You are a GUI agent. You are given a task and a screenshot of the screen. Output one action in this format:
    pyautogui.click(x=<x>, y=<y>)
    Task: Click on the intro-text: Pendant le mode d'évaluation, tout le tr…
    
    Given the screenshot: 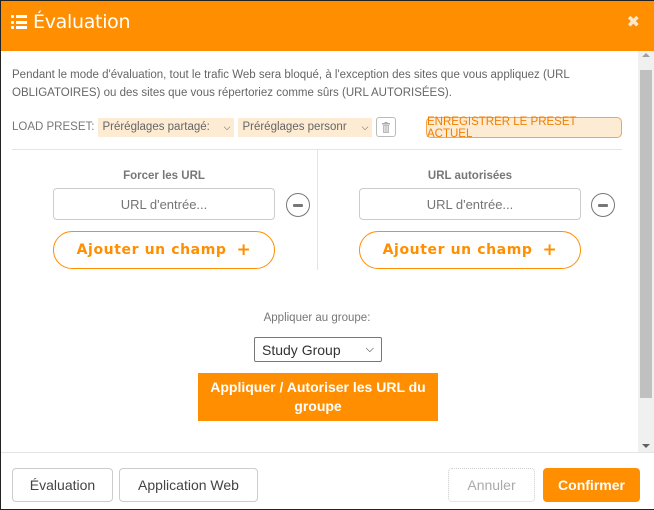 What is the action you would take?
    pyautogui.click(x=291, y=84)
    